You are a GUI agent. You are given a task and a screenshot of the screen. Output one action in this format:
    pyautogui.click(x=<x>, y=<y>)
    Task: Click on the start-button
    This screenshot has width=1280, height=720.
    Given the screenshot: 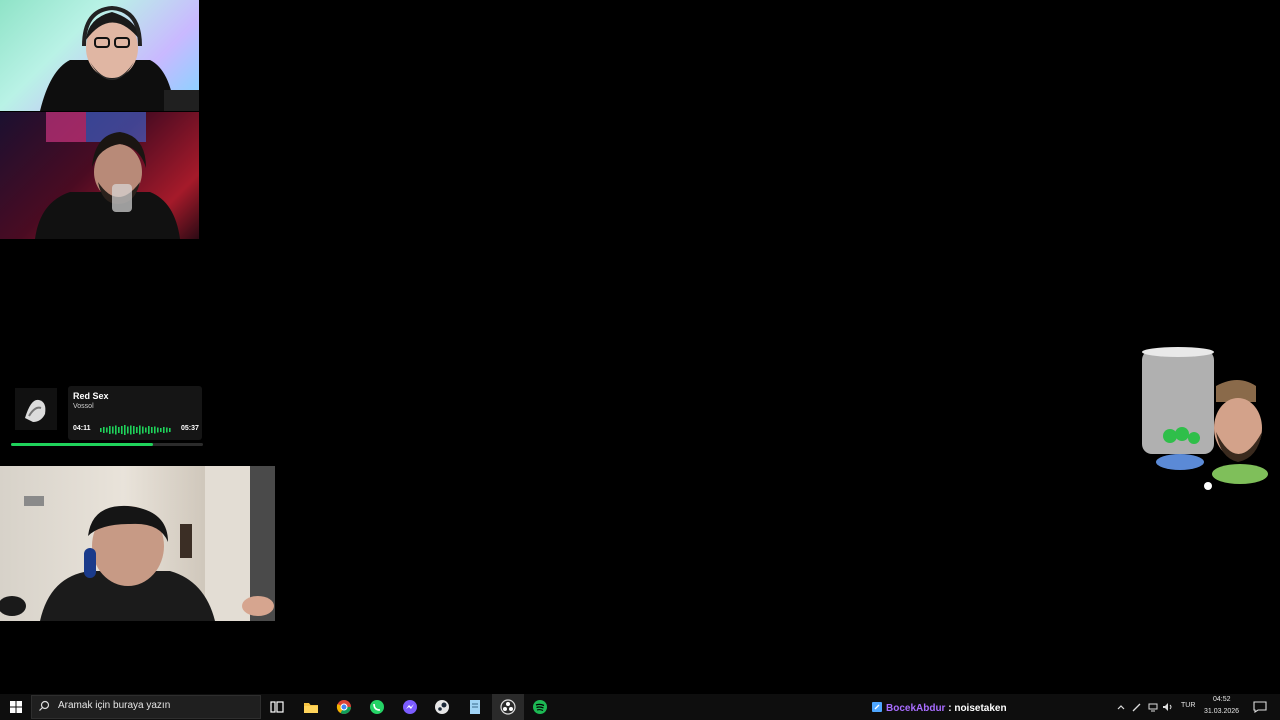 What is the action you would take?
    pyautogui.click(x=16, y=707)
    